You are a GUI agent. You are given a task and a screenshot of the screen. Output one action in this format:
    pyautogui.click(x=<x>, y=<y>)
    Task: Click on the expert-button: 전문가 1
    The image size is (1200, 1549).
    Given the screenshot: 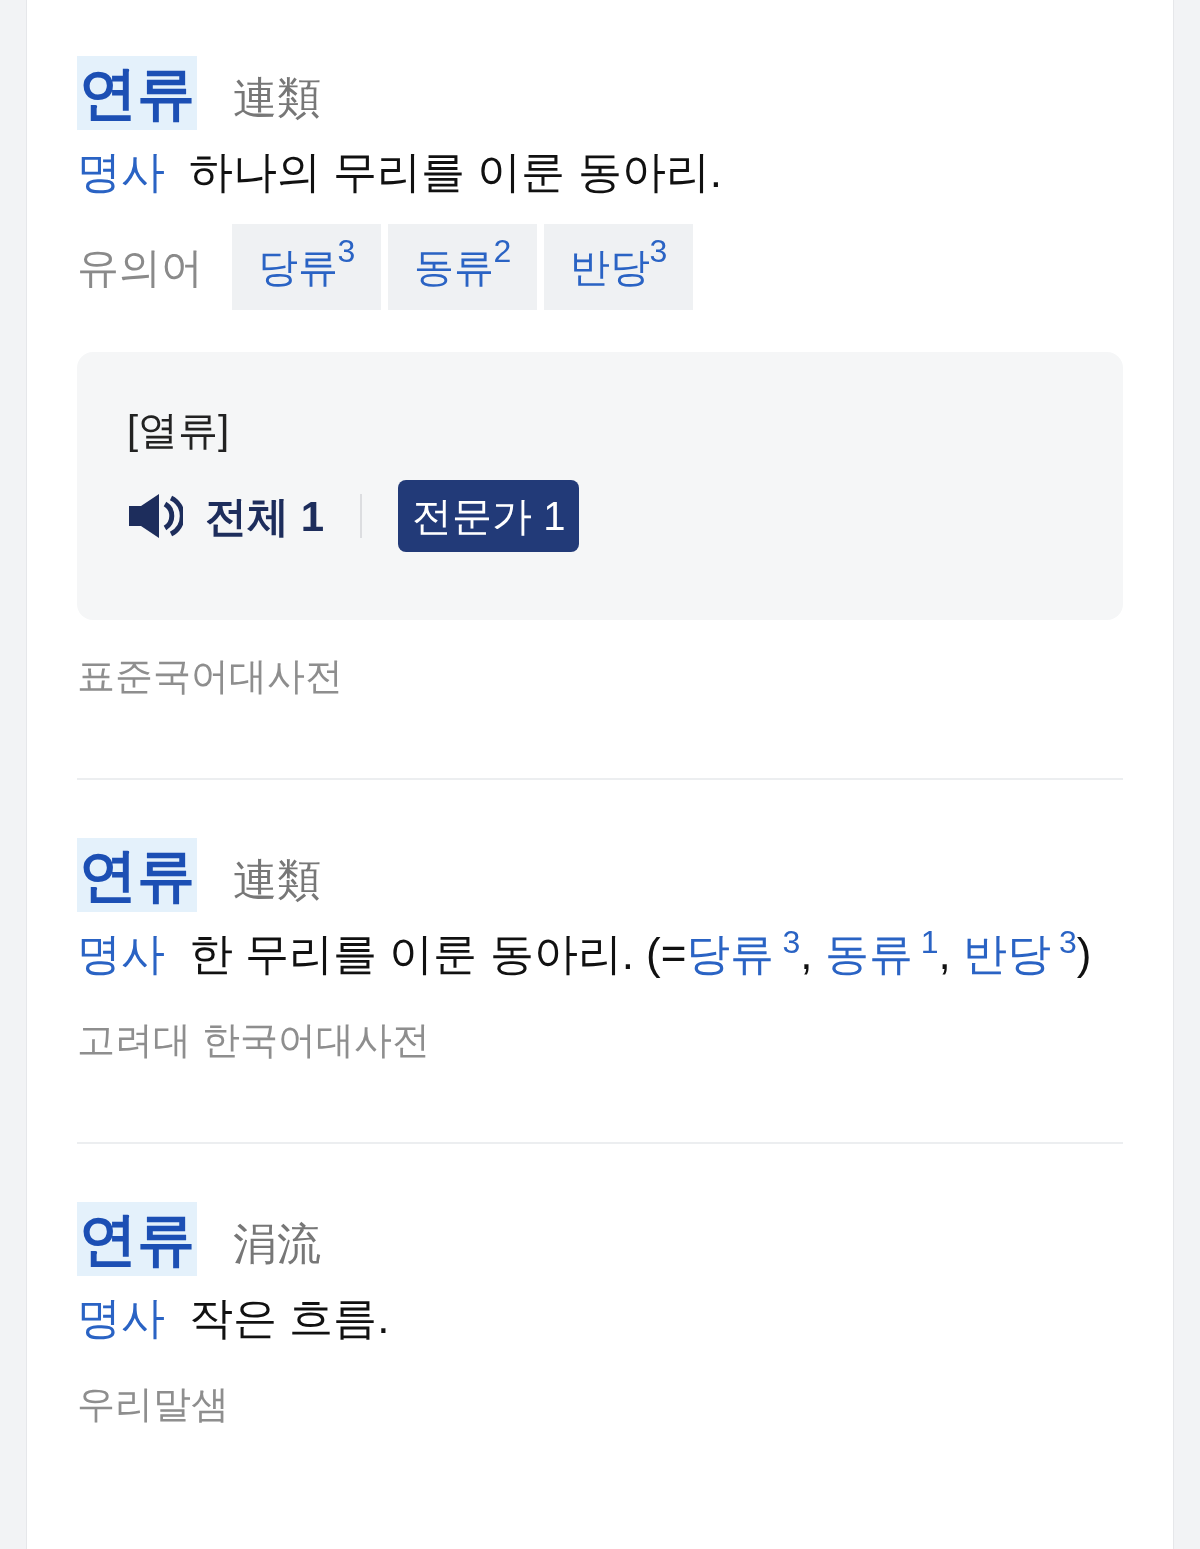 What is the action you would take?
    pyautogui.click(x=489, y=516)
    